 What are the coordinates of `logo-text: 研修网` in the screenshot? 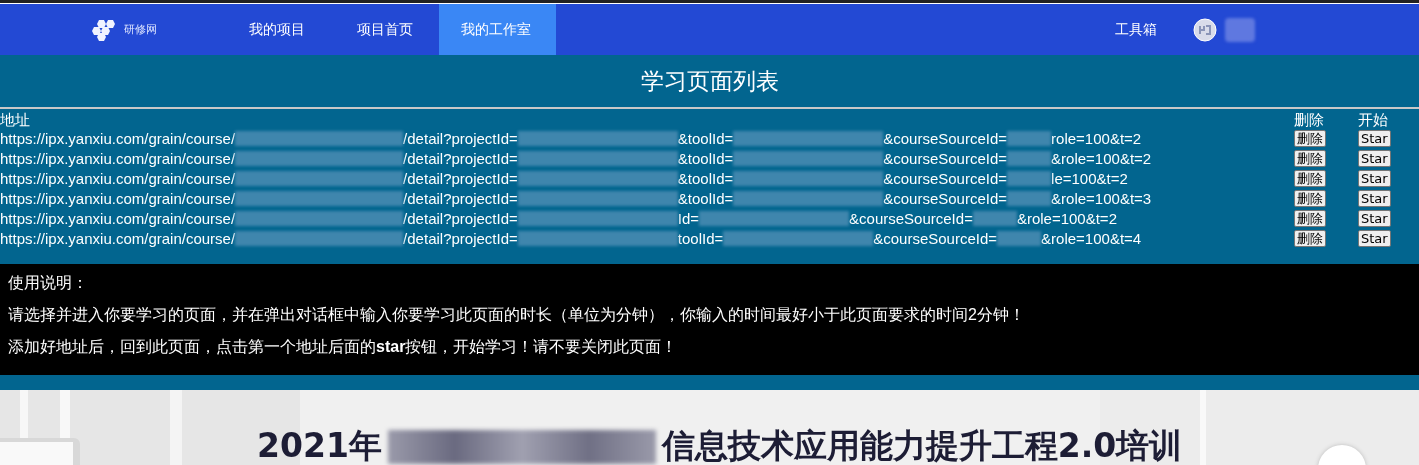 It's located at (140, 29).